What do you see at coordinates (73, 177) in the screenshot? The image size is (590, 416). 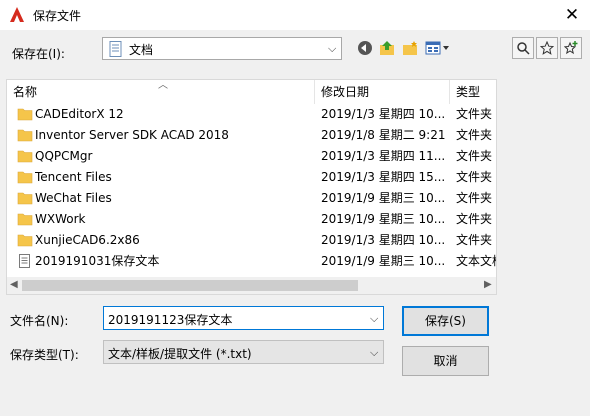 I see `file-name: Tencent Files` at bounding box center [73, 177].